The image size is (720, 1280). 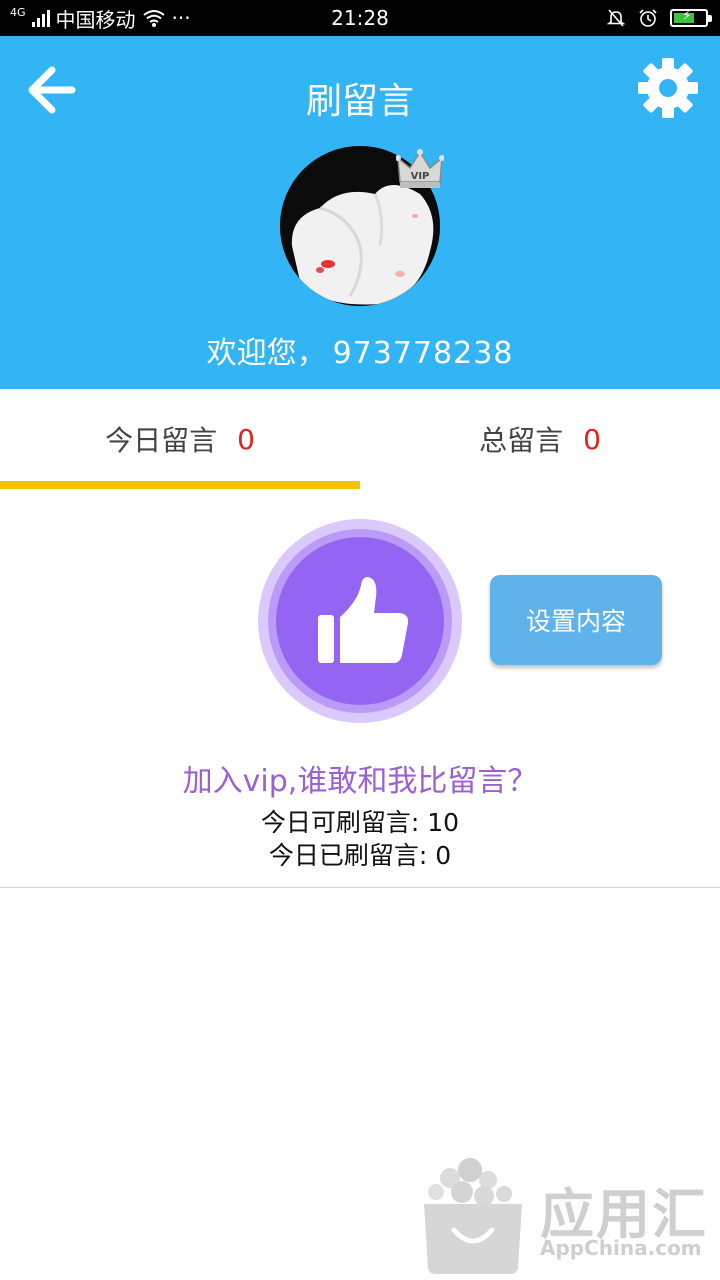 I want to click on user-id: 973778238, so click(x=423, y=353).